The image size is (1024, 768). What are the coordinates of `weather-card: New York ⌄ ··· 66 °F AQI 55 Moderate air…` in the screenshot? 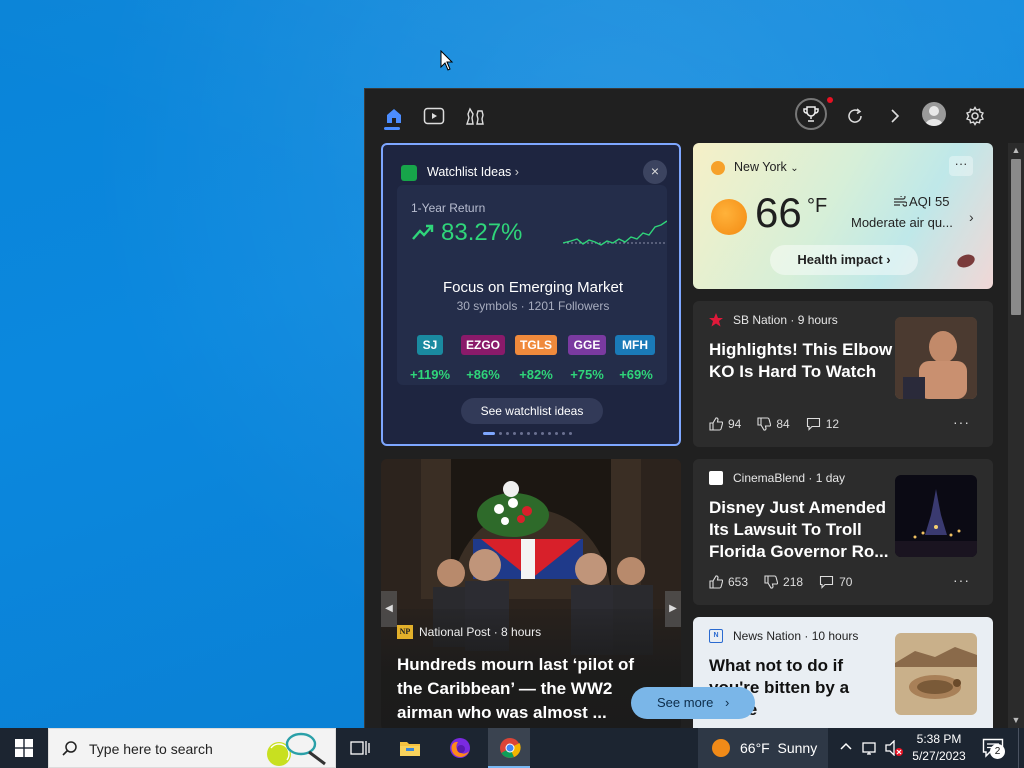 It's located at (843, 216).